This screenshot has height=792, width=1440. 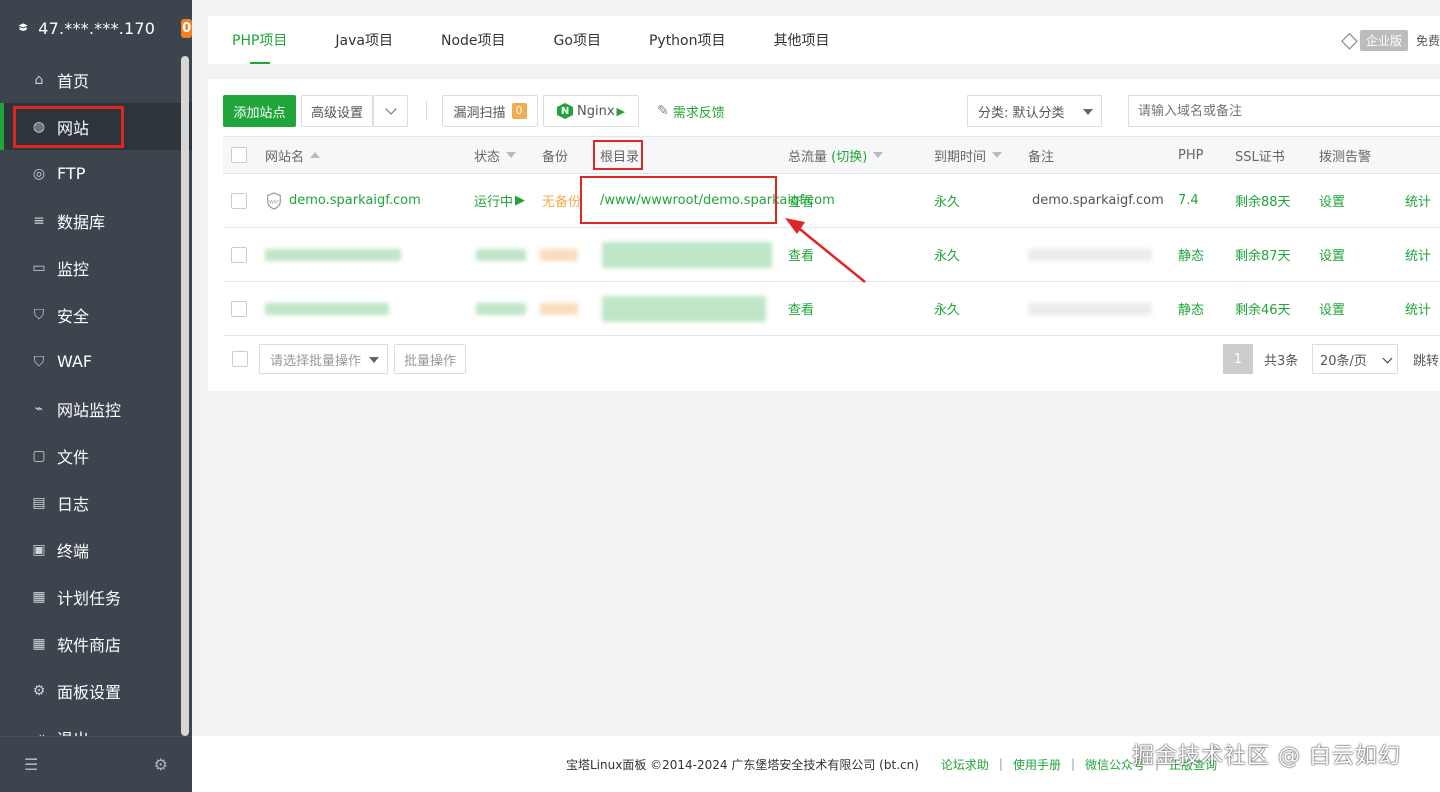 I want to click on sidebar-scrollbar, so click(x=185, y=396).